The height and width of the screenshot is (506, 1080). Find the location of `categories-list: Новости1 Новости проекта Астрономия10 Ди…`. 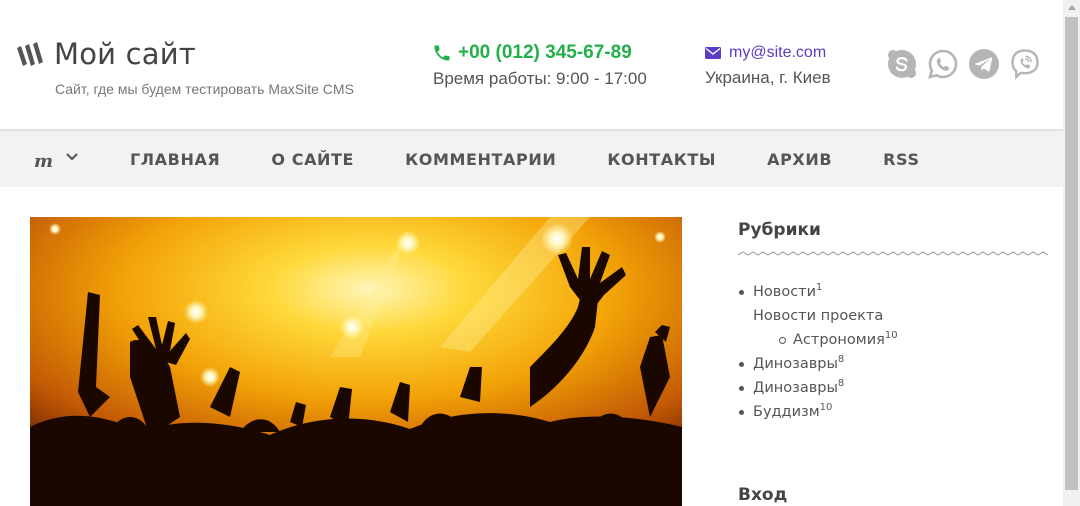

categories-list: Новости1 Новости проекта Астрономия10 Ди… is located at coordinates (818, 352).